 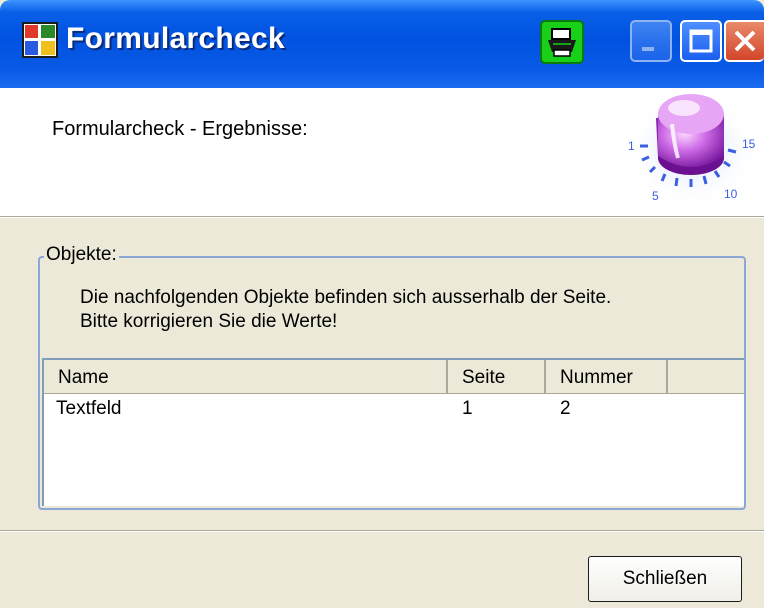 What do you see at coordinates (209, 321) in the screenshot?
I see `info-line-2: Bitte korrigieren Sie die Werte!` at bounding box center [209, 321].